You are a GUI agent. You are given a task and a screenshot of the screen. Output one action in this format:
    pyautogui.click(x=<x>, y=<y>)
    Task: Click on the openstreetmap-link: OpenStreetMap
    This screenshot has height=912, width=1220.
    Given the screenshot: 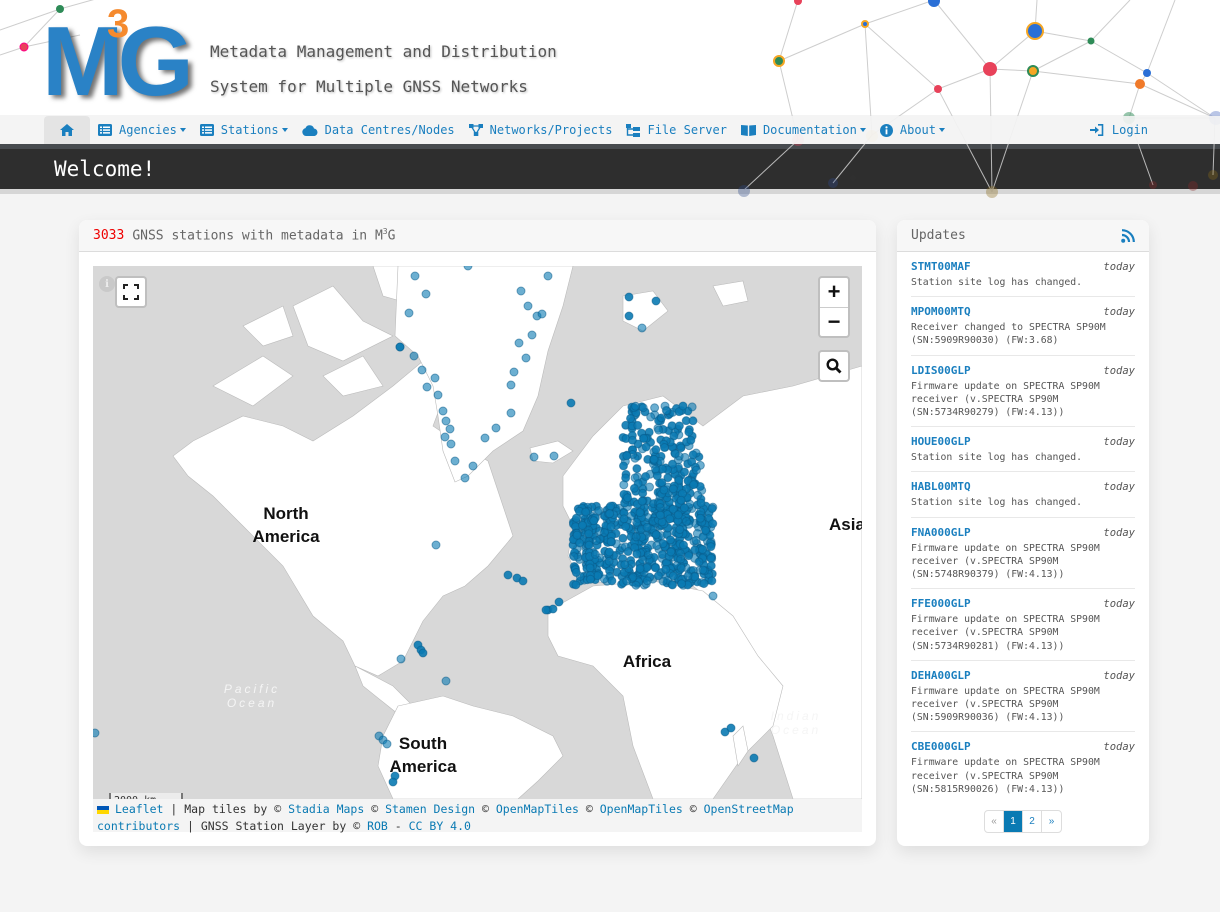 What is the action you would take?
    pyautogui.click(x=749, y=809)
    